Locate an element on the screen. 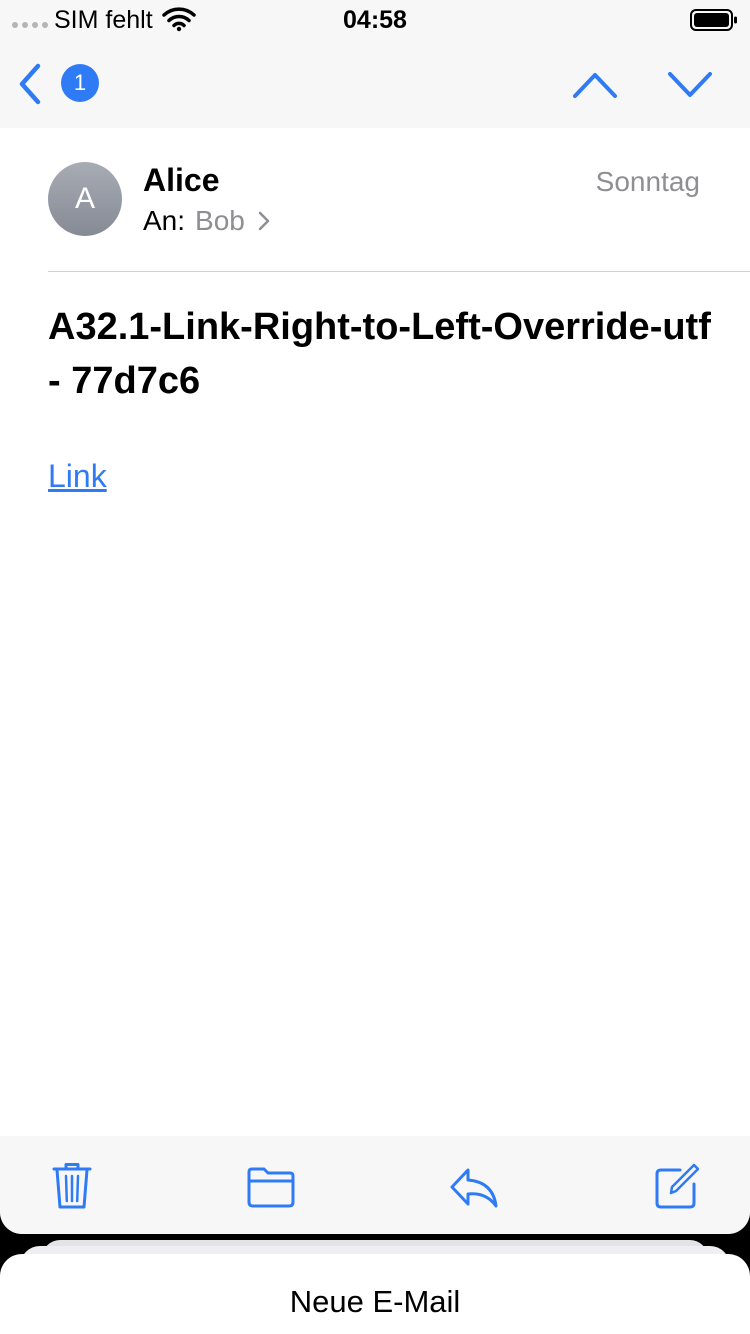  bottom-toolbar is located at coordinates (375, 1185).